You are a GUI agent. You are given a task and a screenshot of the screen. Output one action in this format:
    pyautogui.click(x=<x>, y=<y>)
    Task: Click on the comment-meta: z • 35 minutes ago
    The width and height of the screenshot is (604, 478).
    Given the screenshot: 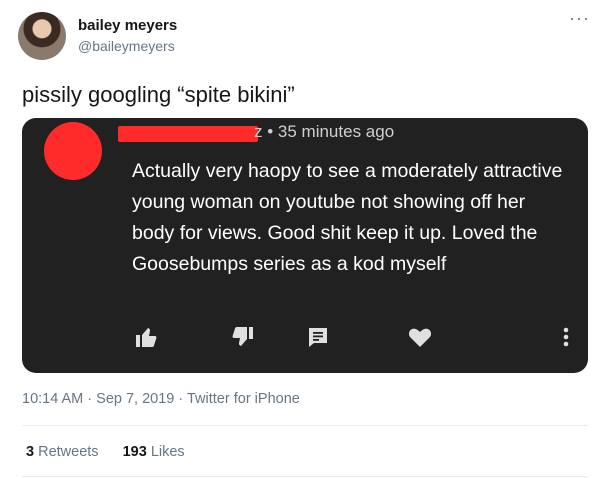 What is the action you would take?
    pyautogui.click(x=324, y=132)
    